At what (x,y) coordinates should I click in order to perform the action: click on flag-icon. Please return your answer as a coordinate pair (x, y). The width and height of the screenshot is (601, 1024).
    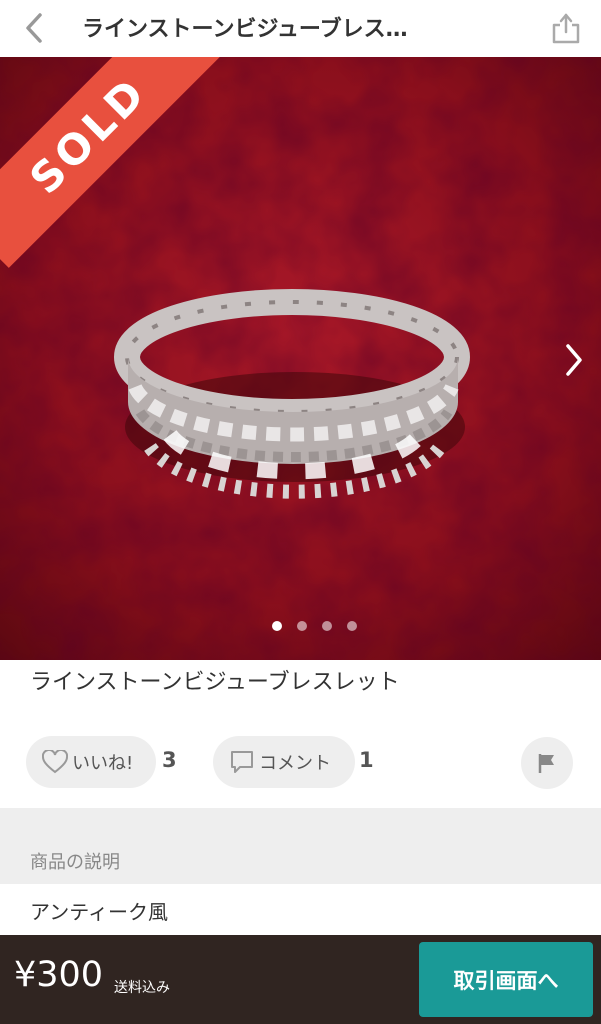
    Looking at the image, I should click on (546, 763).